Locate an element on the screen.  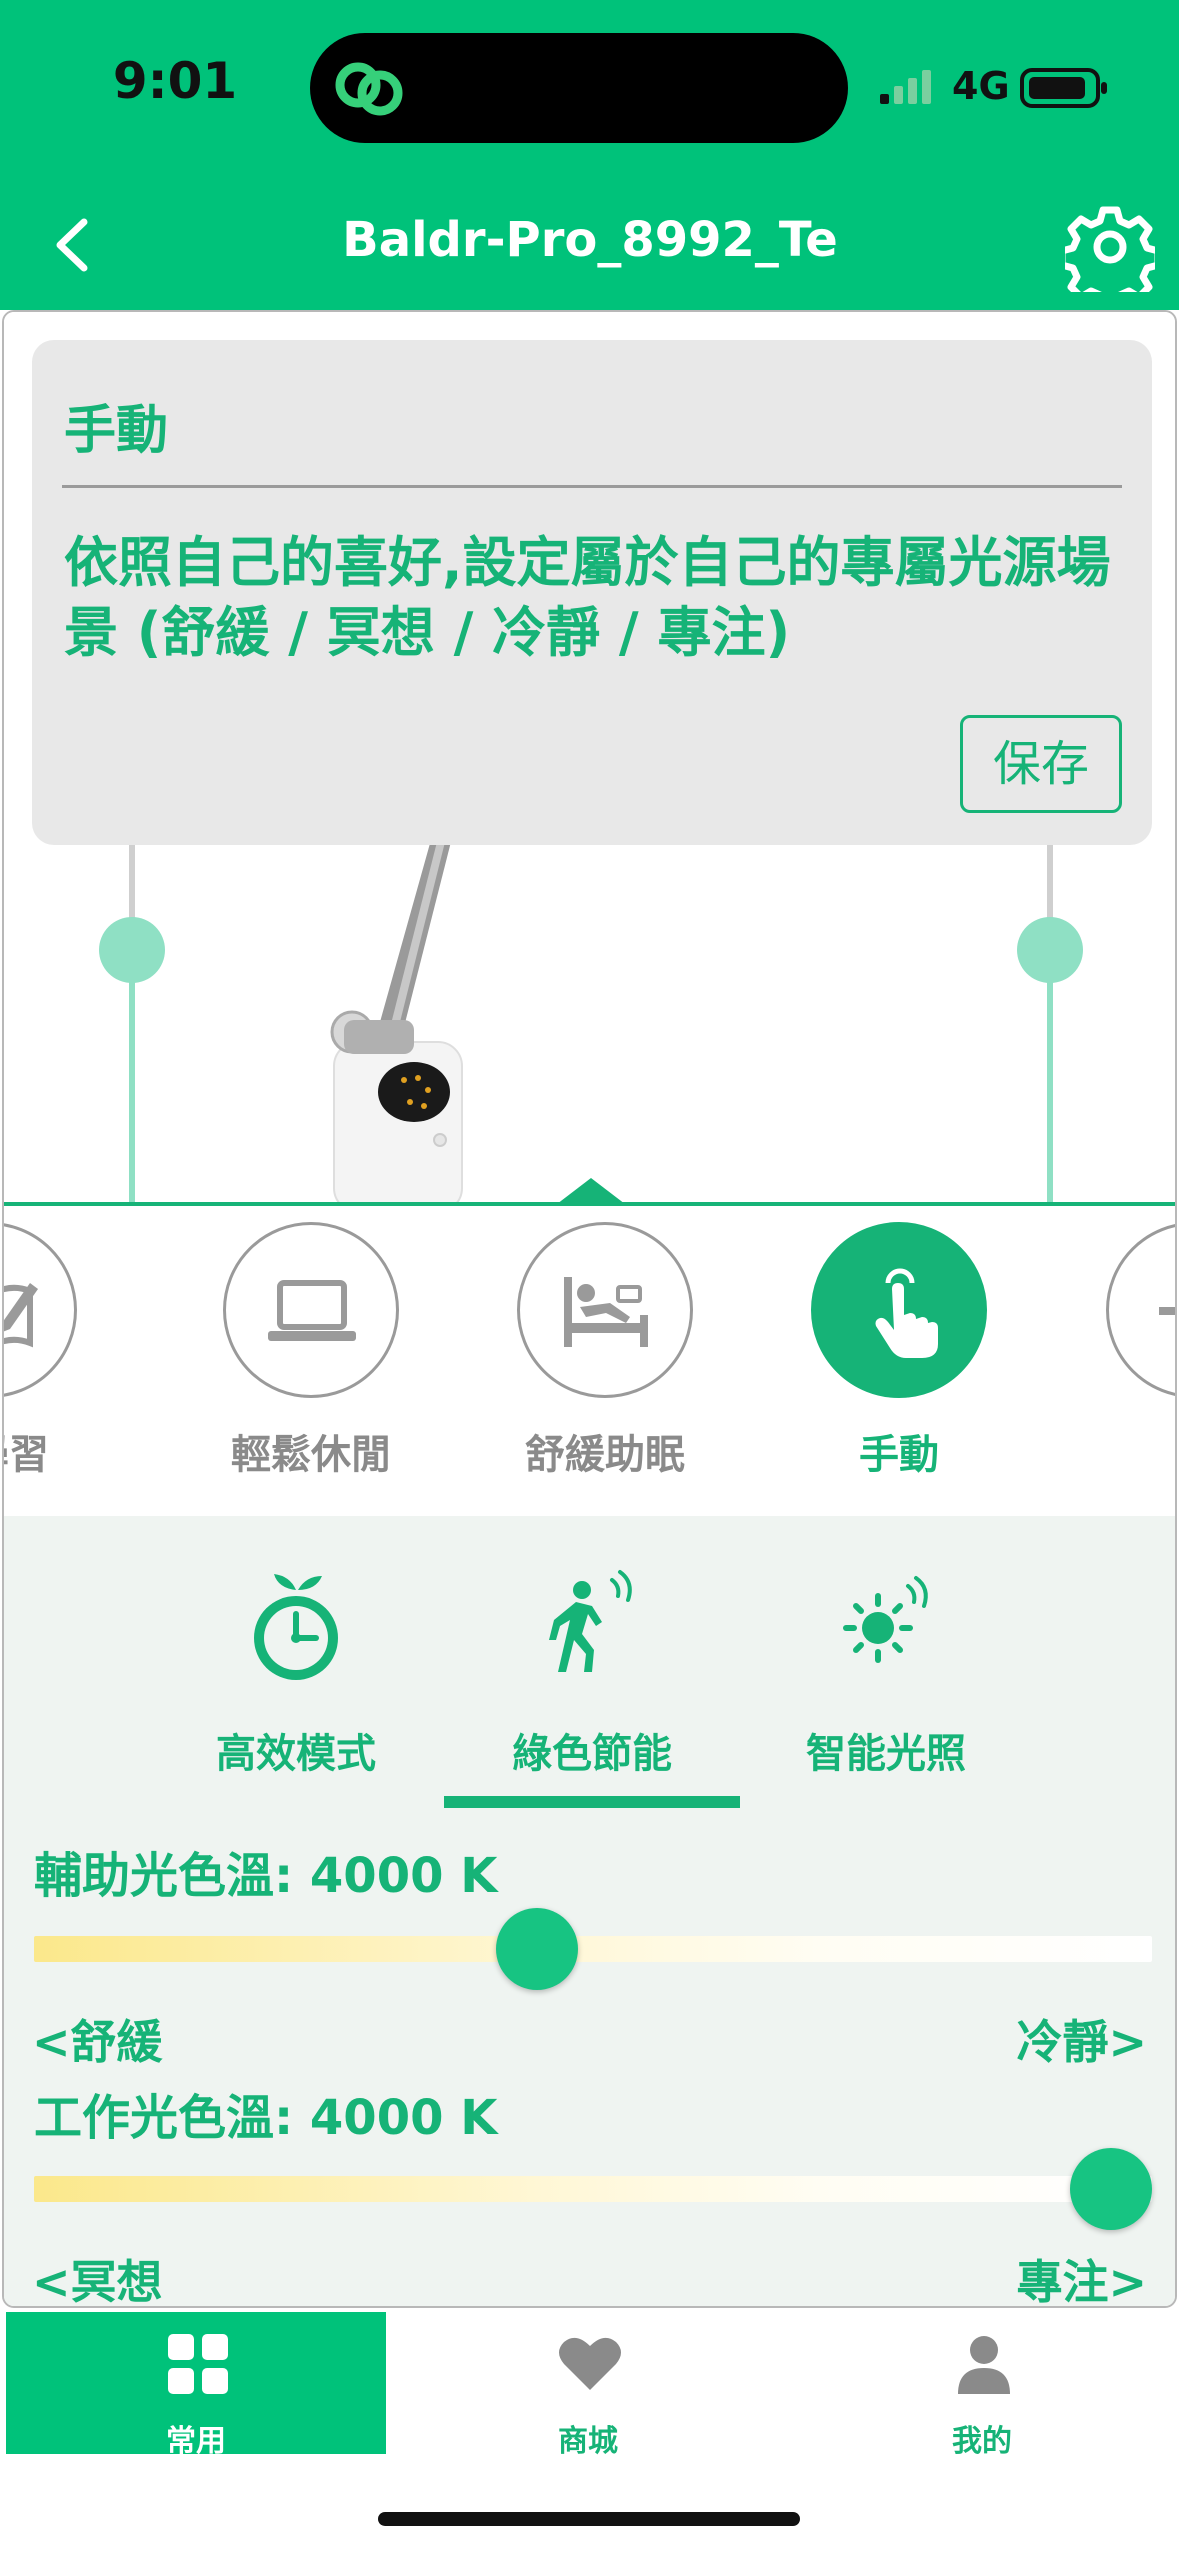
card-title: 手動 is located at coordinates (116, 431).